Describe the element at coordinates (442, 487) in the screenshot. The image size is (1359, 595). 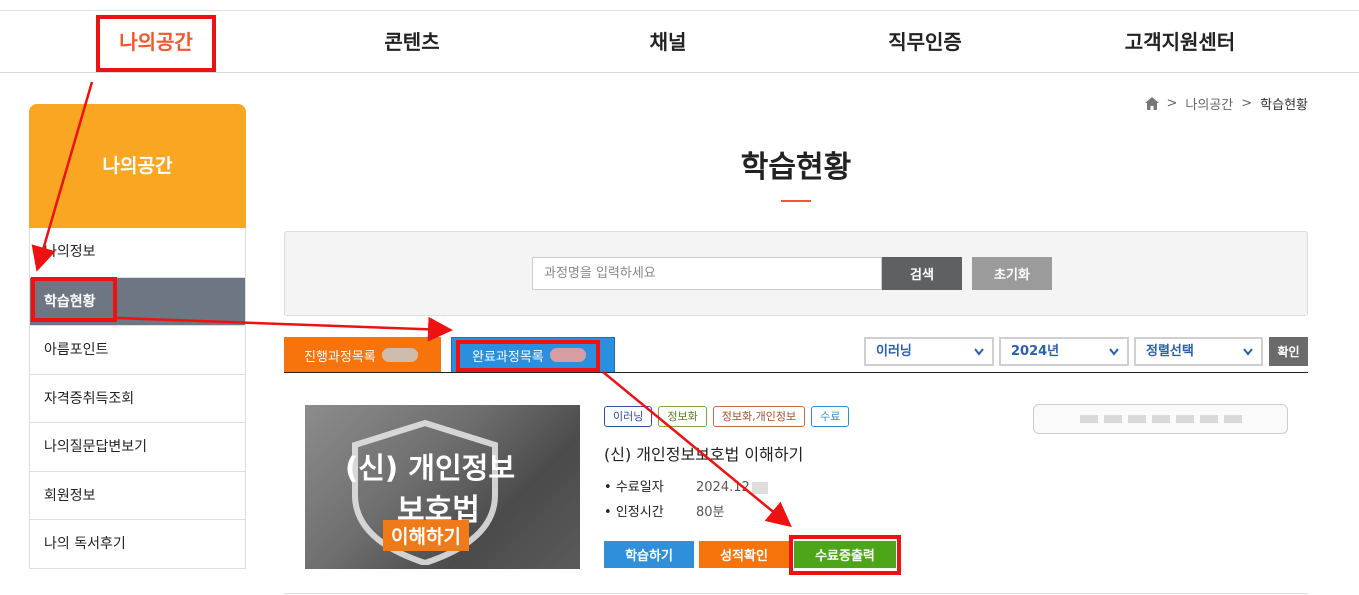
I see `course-thumbnail: (신) 개인정보 보호법 이해하기` at that location.